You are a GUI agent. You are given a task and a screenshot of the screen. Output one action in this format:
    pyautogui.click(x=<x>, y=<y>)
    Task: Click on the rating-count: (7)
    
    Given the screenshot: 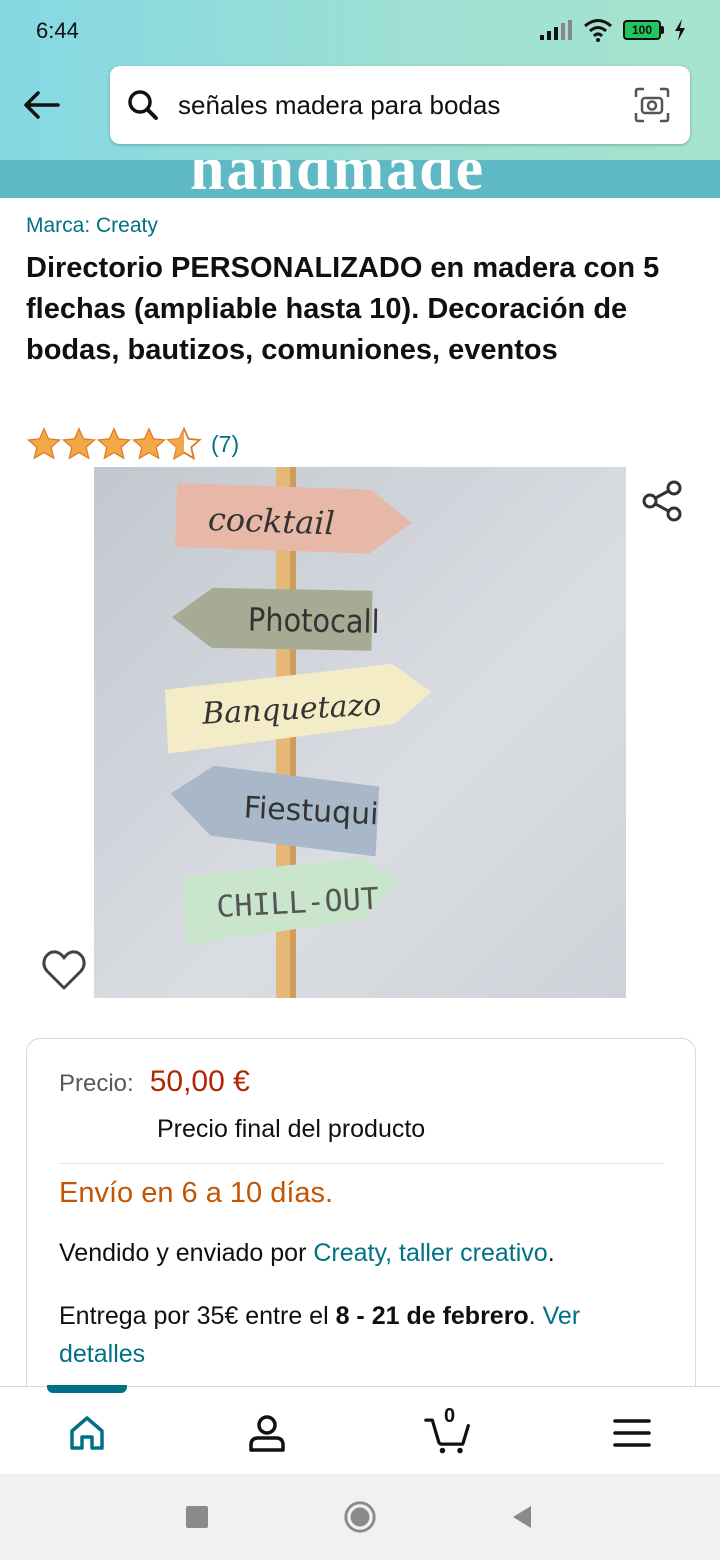 What is the action you would take?
    pyautogui.click(x=225, y=444)
    